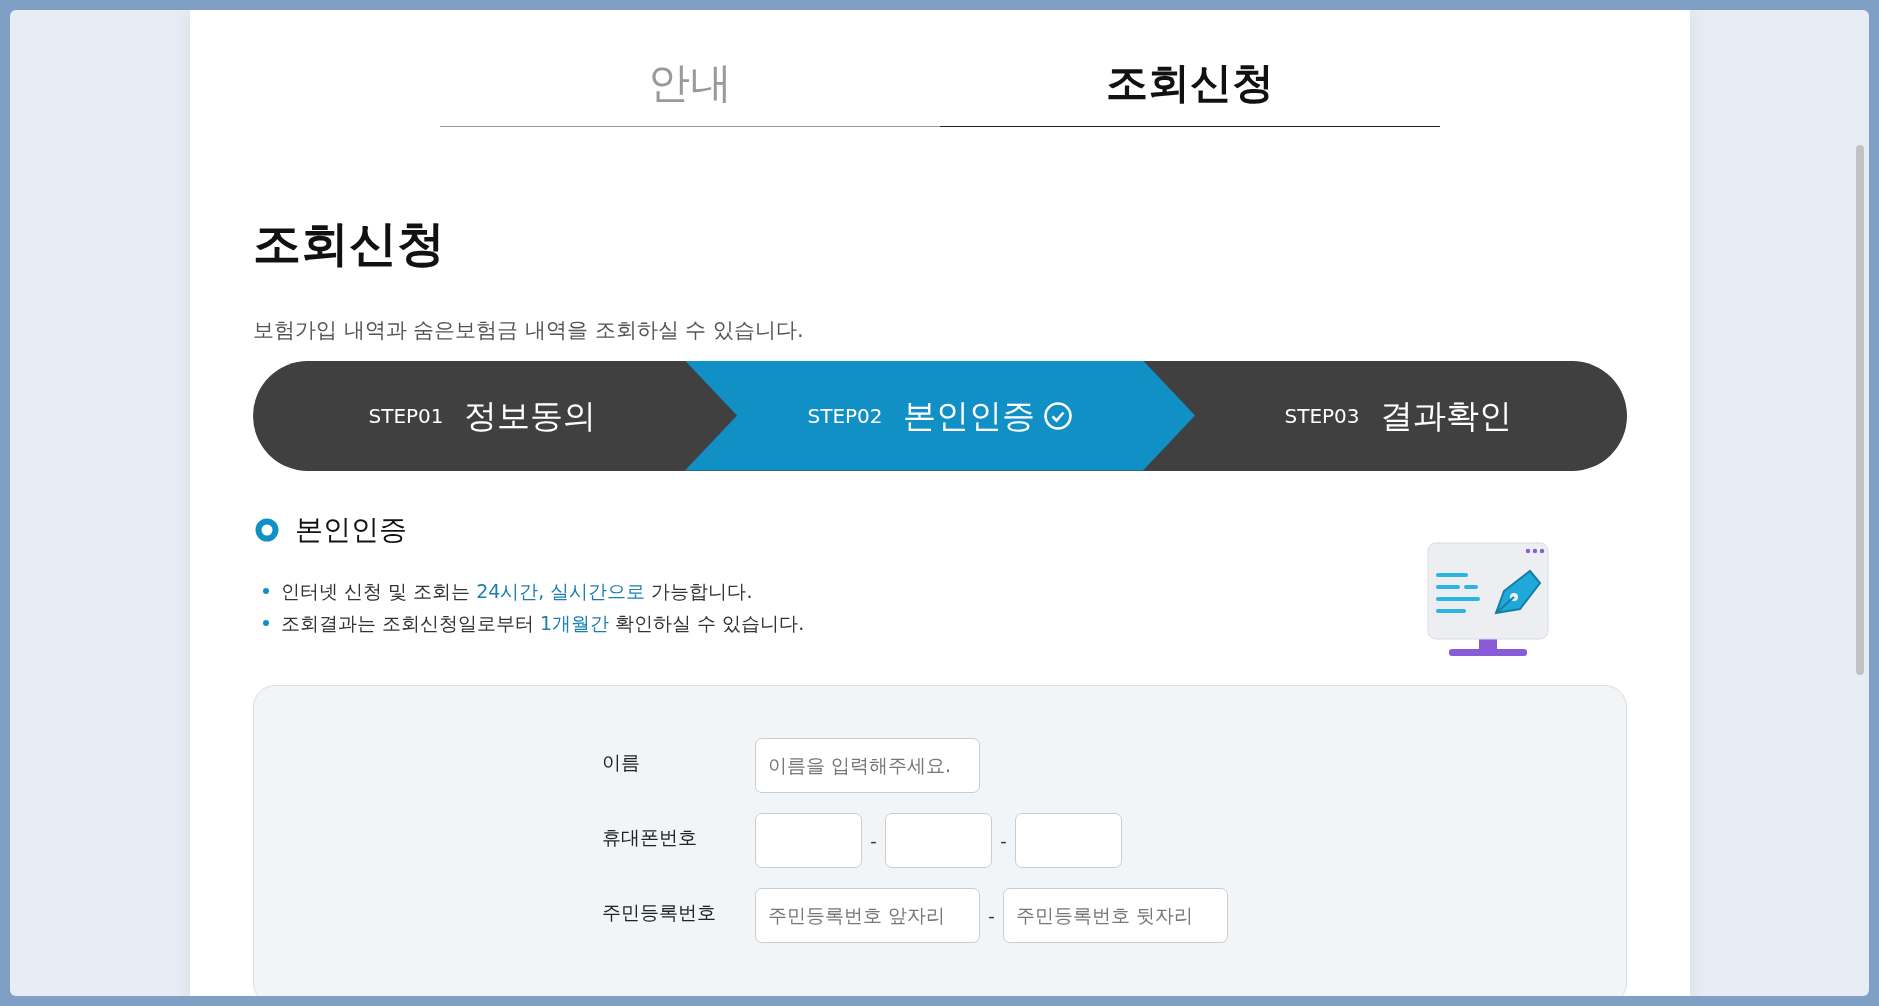 Image resolution: width=1879 pixels, height=1006 pixels. What do you see at coordinates (1860, 410) in the screenshot?
I see `scrollbar-thumb` at bounding box center [1860, 410].